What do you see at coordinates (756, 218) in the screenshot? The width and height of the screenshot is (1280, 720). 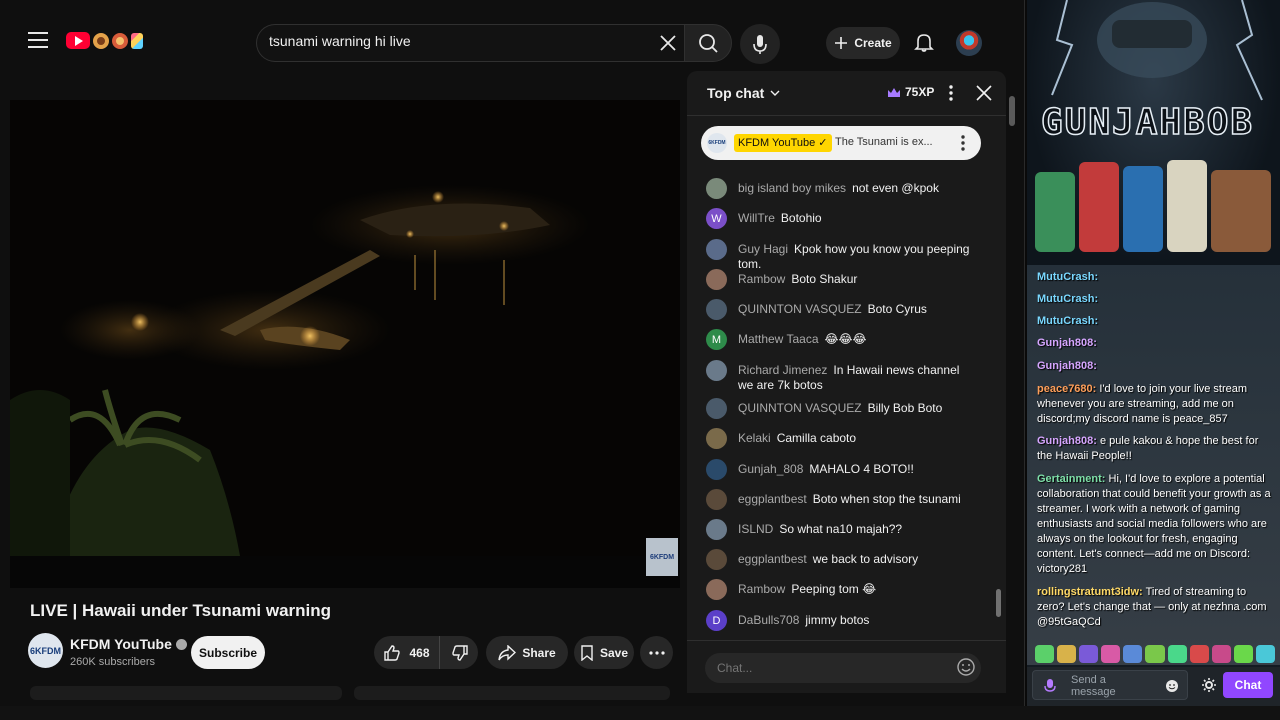 I see `chat-author-name: WillTre` at bounding box center [756, 218].